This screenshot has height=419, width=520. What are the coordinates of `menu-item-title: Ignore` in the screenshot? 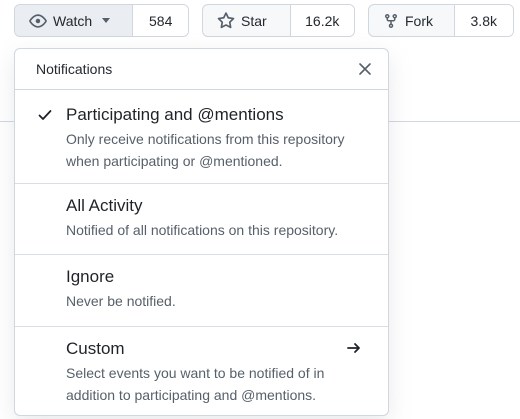 It's located at (90, 276).